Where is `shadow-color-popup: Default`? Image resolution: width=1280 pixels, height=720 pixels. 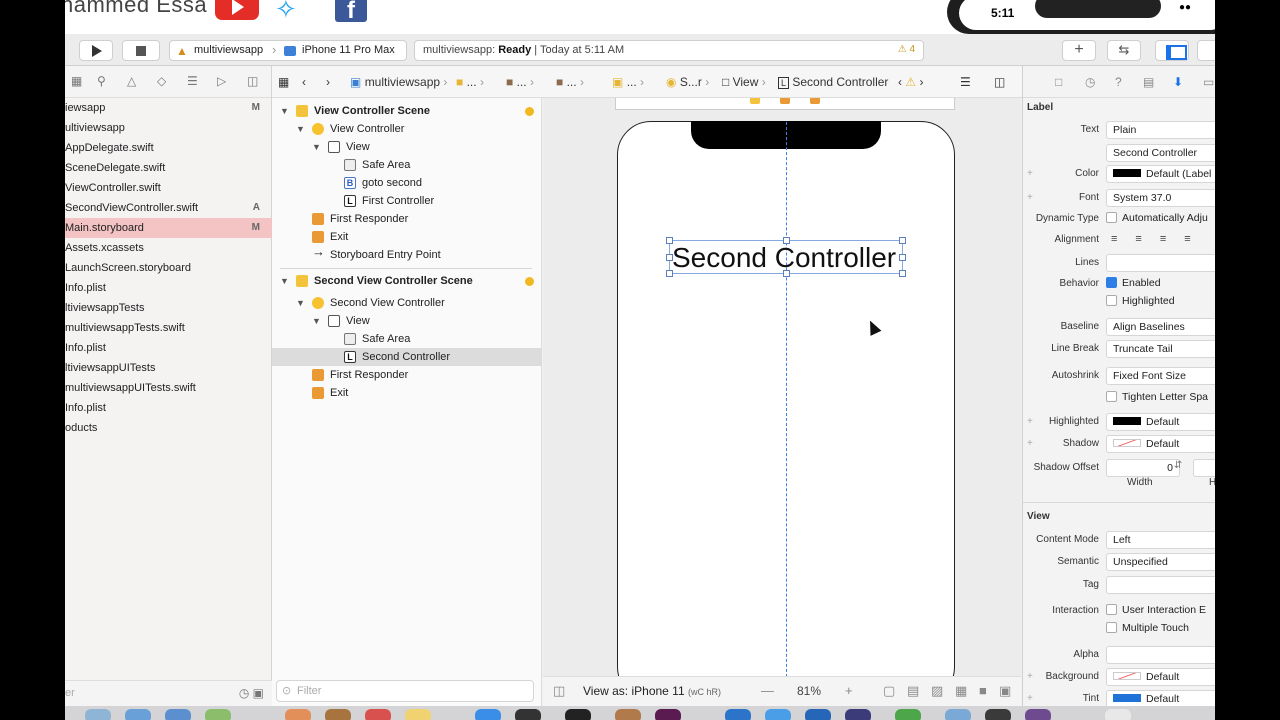
shadow-color-popup: Default is located at coordinates (1160, 444).